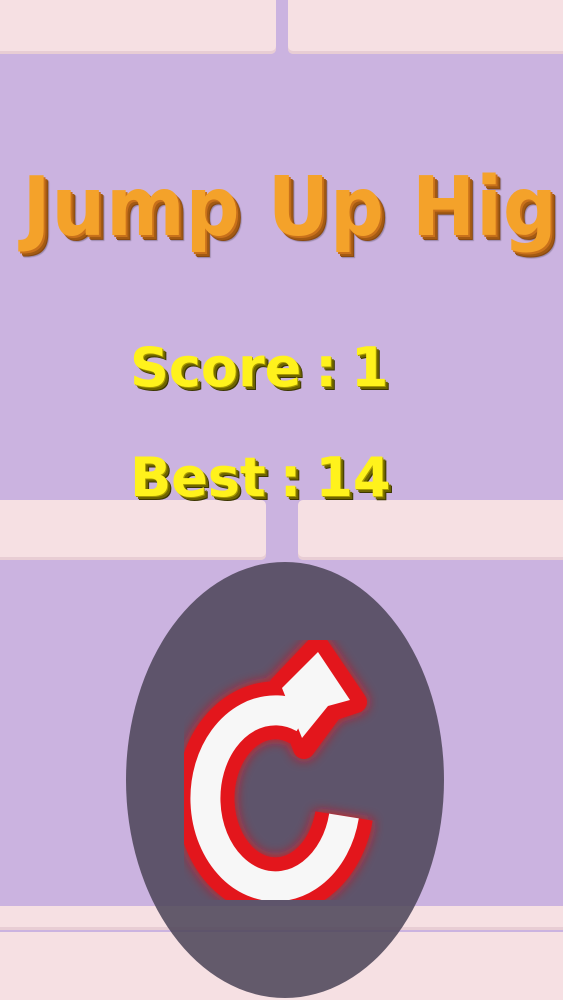  Describe the element at coordinates (292, 207) in the screenshot. I see `game-title: Jump Up High` at that location.